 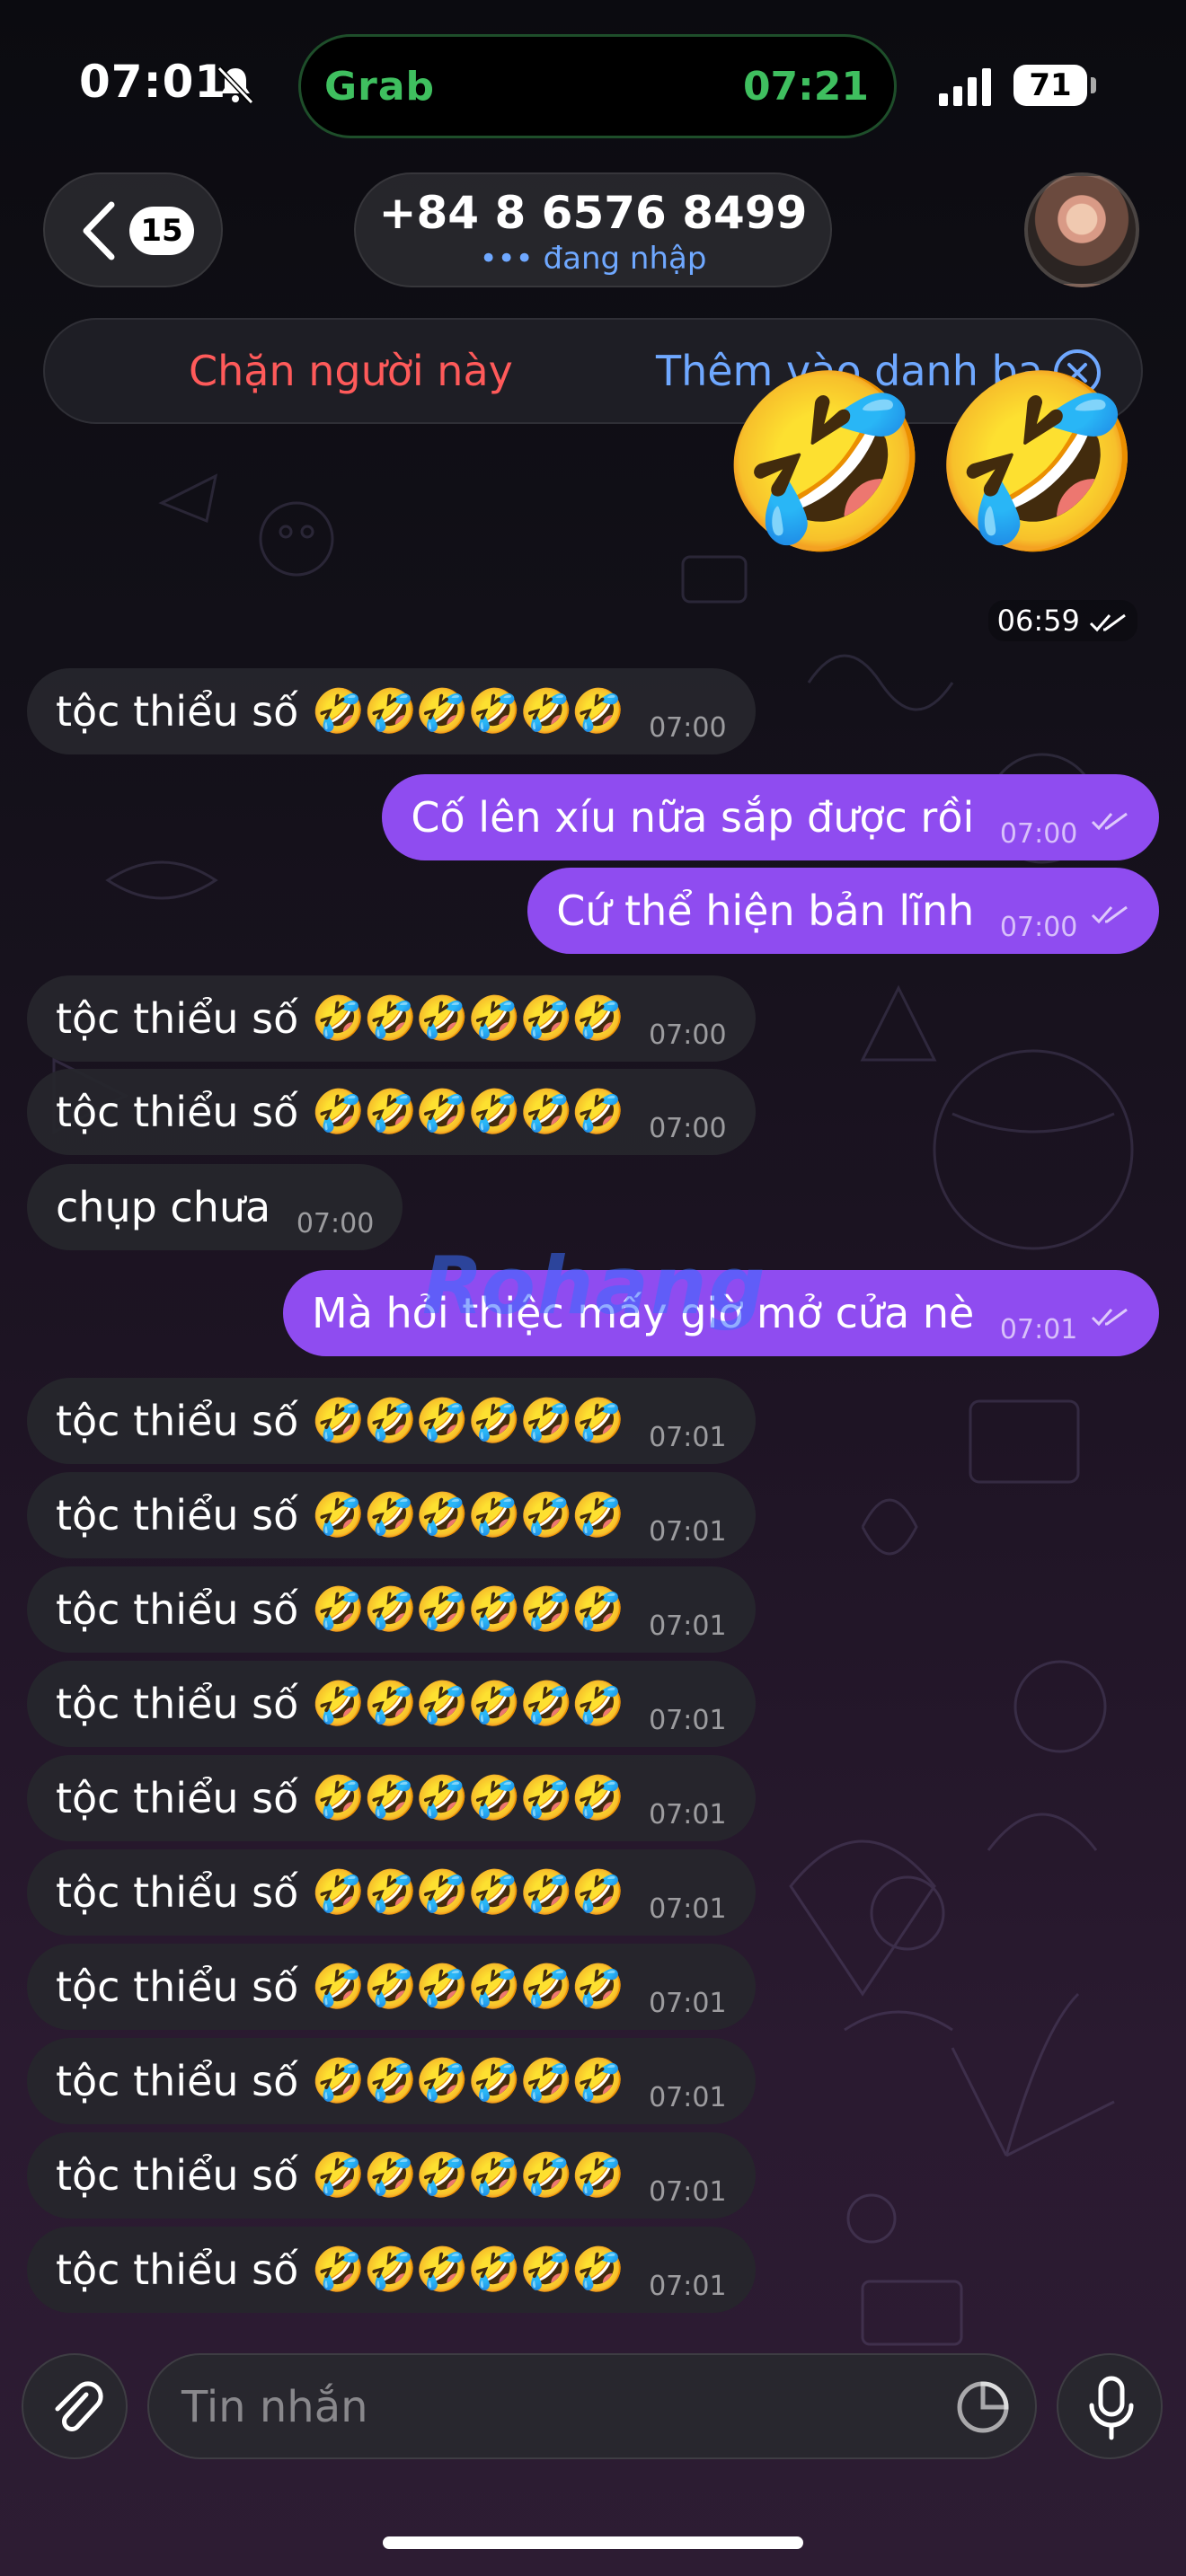 What do you see at coordinates (99, 230) in the screenshot?
I see `chevron-left-icon` at bounding box center [99, 230].